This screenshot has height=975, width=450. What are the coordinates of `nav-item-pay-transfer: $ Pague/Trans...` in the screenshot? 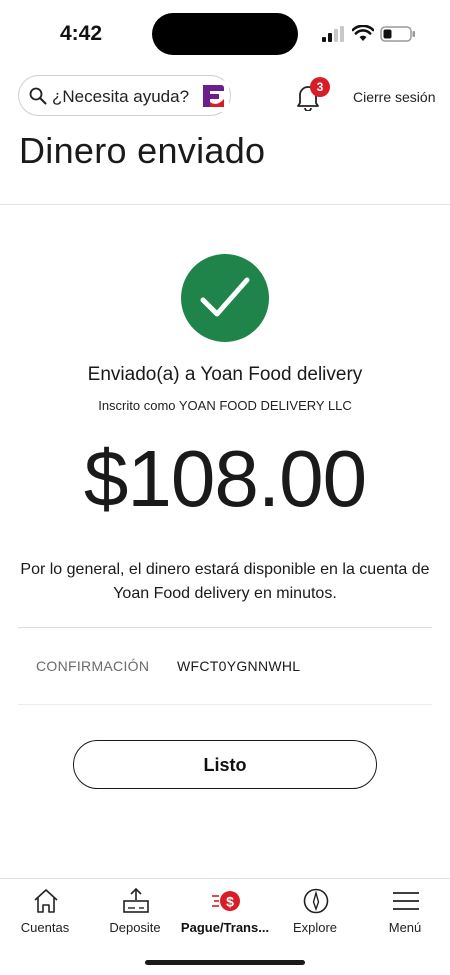 It's located at (225, 914).